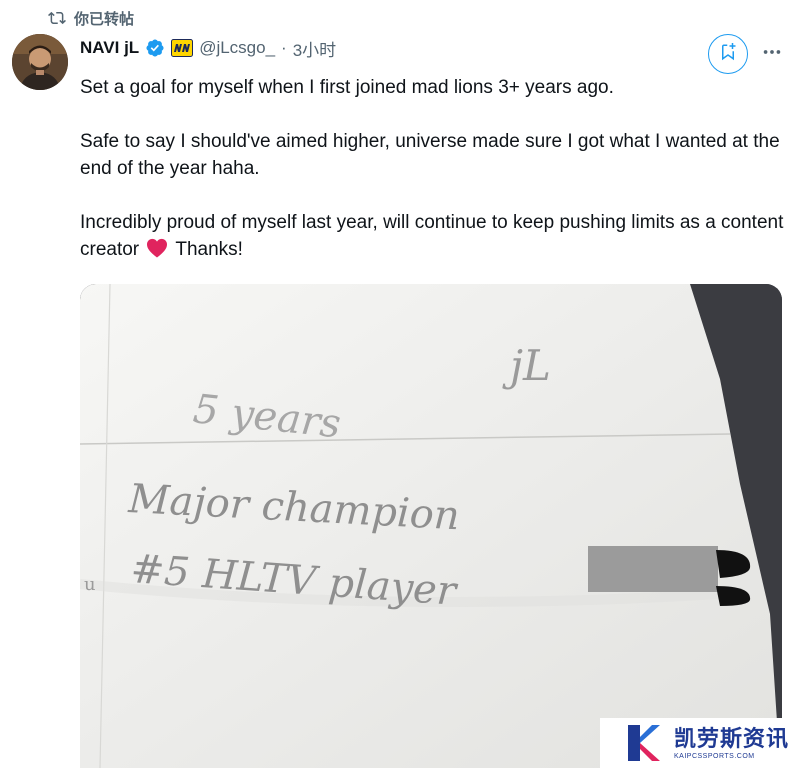 Image resolution: width=800 pixels, height=770 pixels. What do you see at coordinates (157, 252) in the screenshot?
I see `heart-emoji-icon` at bounding box center [157, 252].